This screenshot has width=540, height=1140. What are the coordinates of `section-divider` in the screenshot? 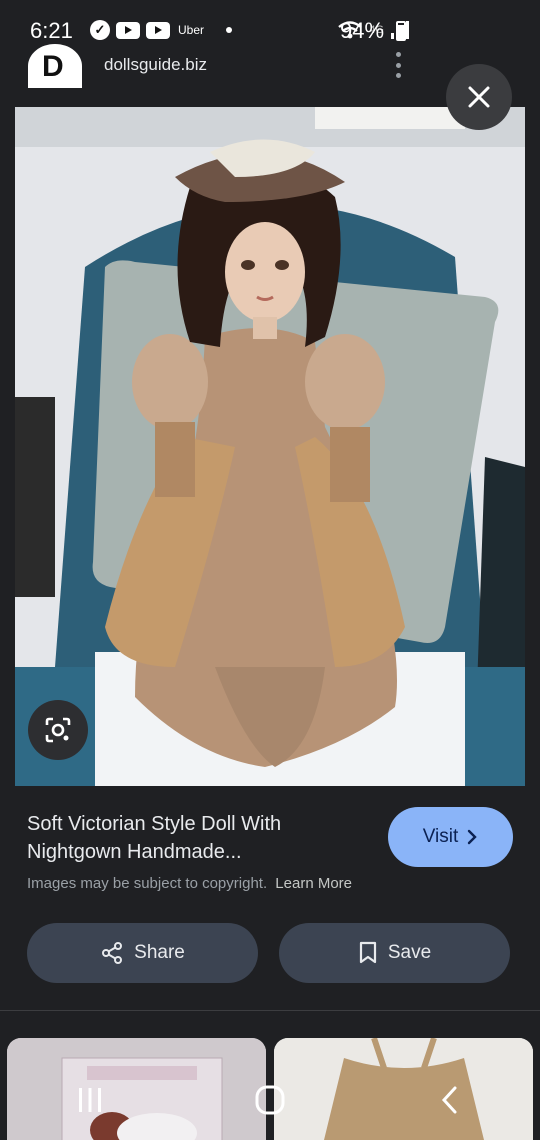 It's located at (270, 1010).